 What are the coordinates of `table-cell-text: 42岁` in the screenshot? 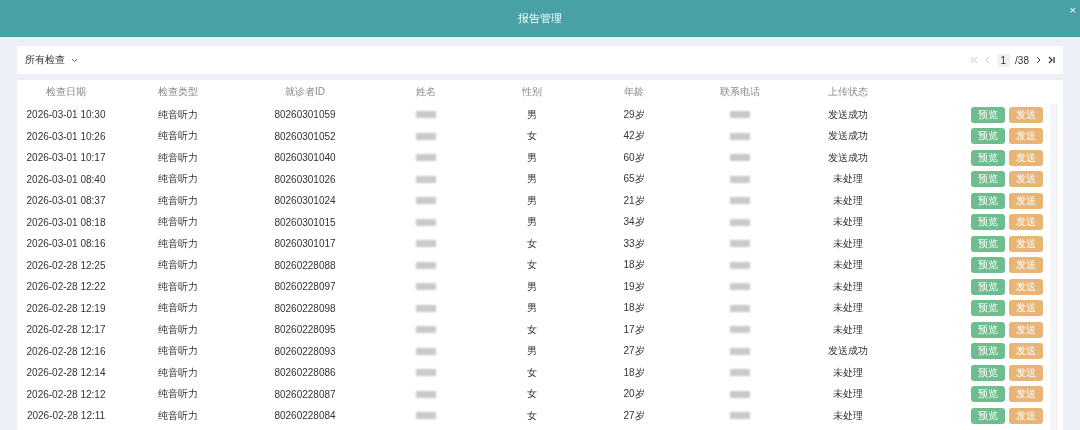 It's located at (634, 136).